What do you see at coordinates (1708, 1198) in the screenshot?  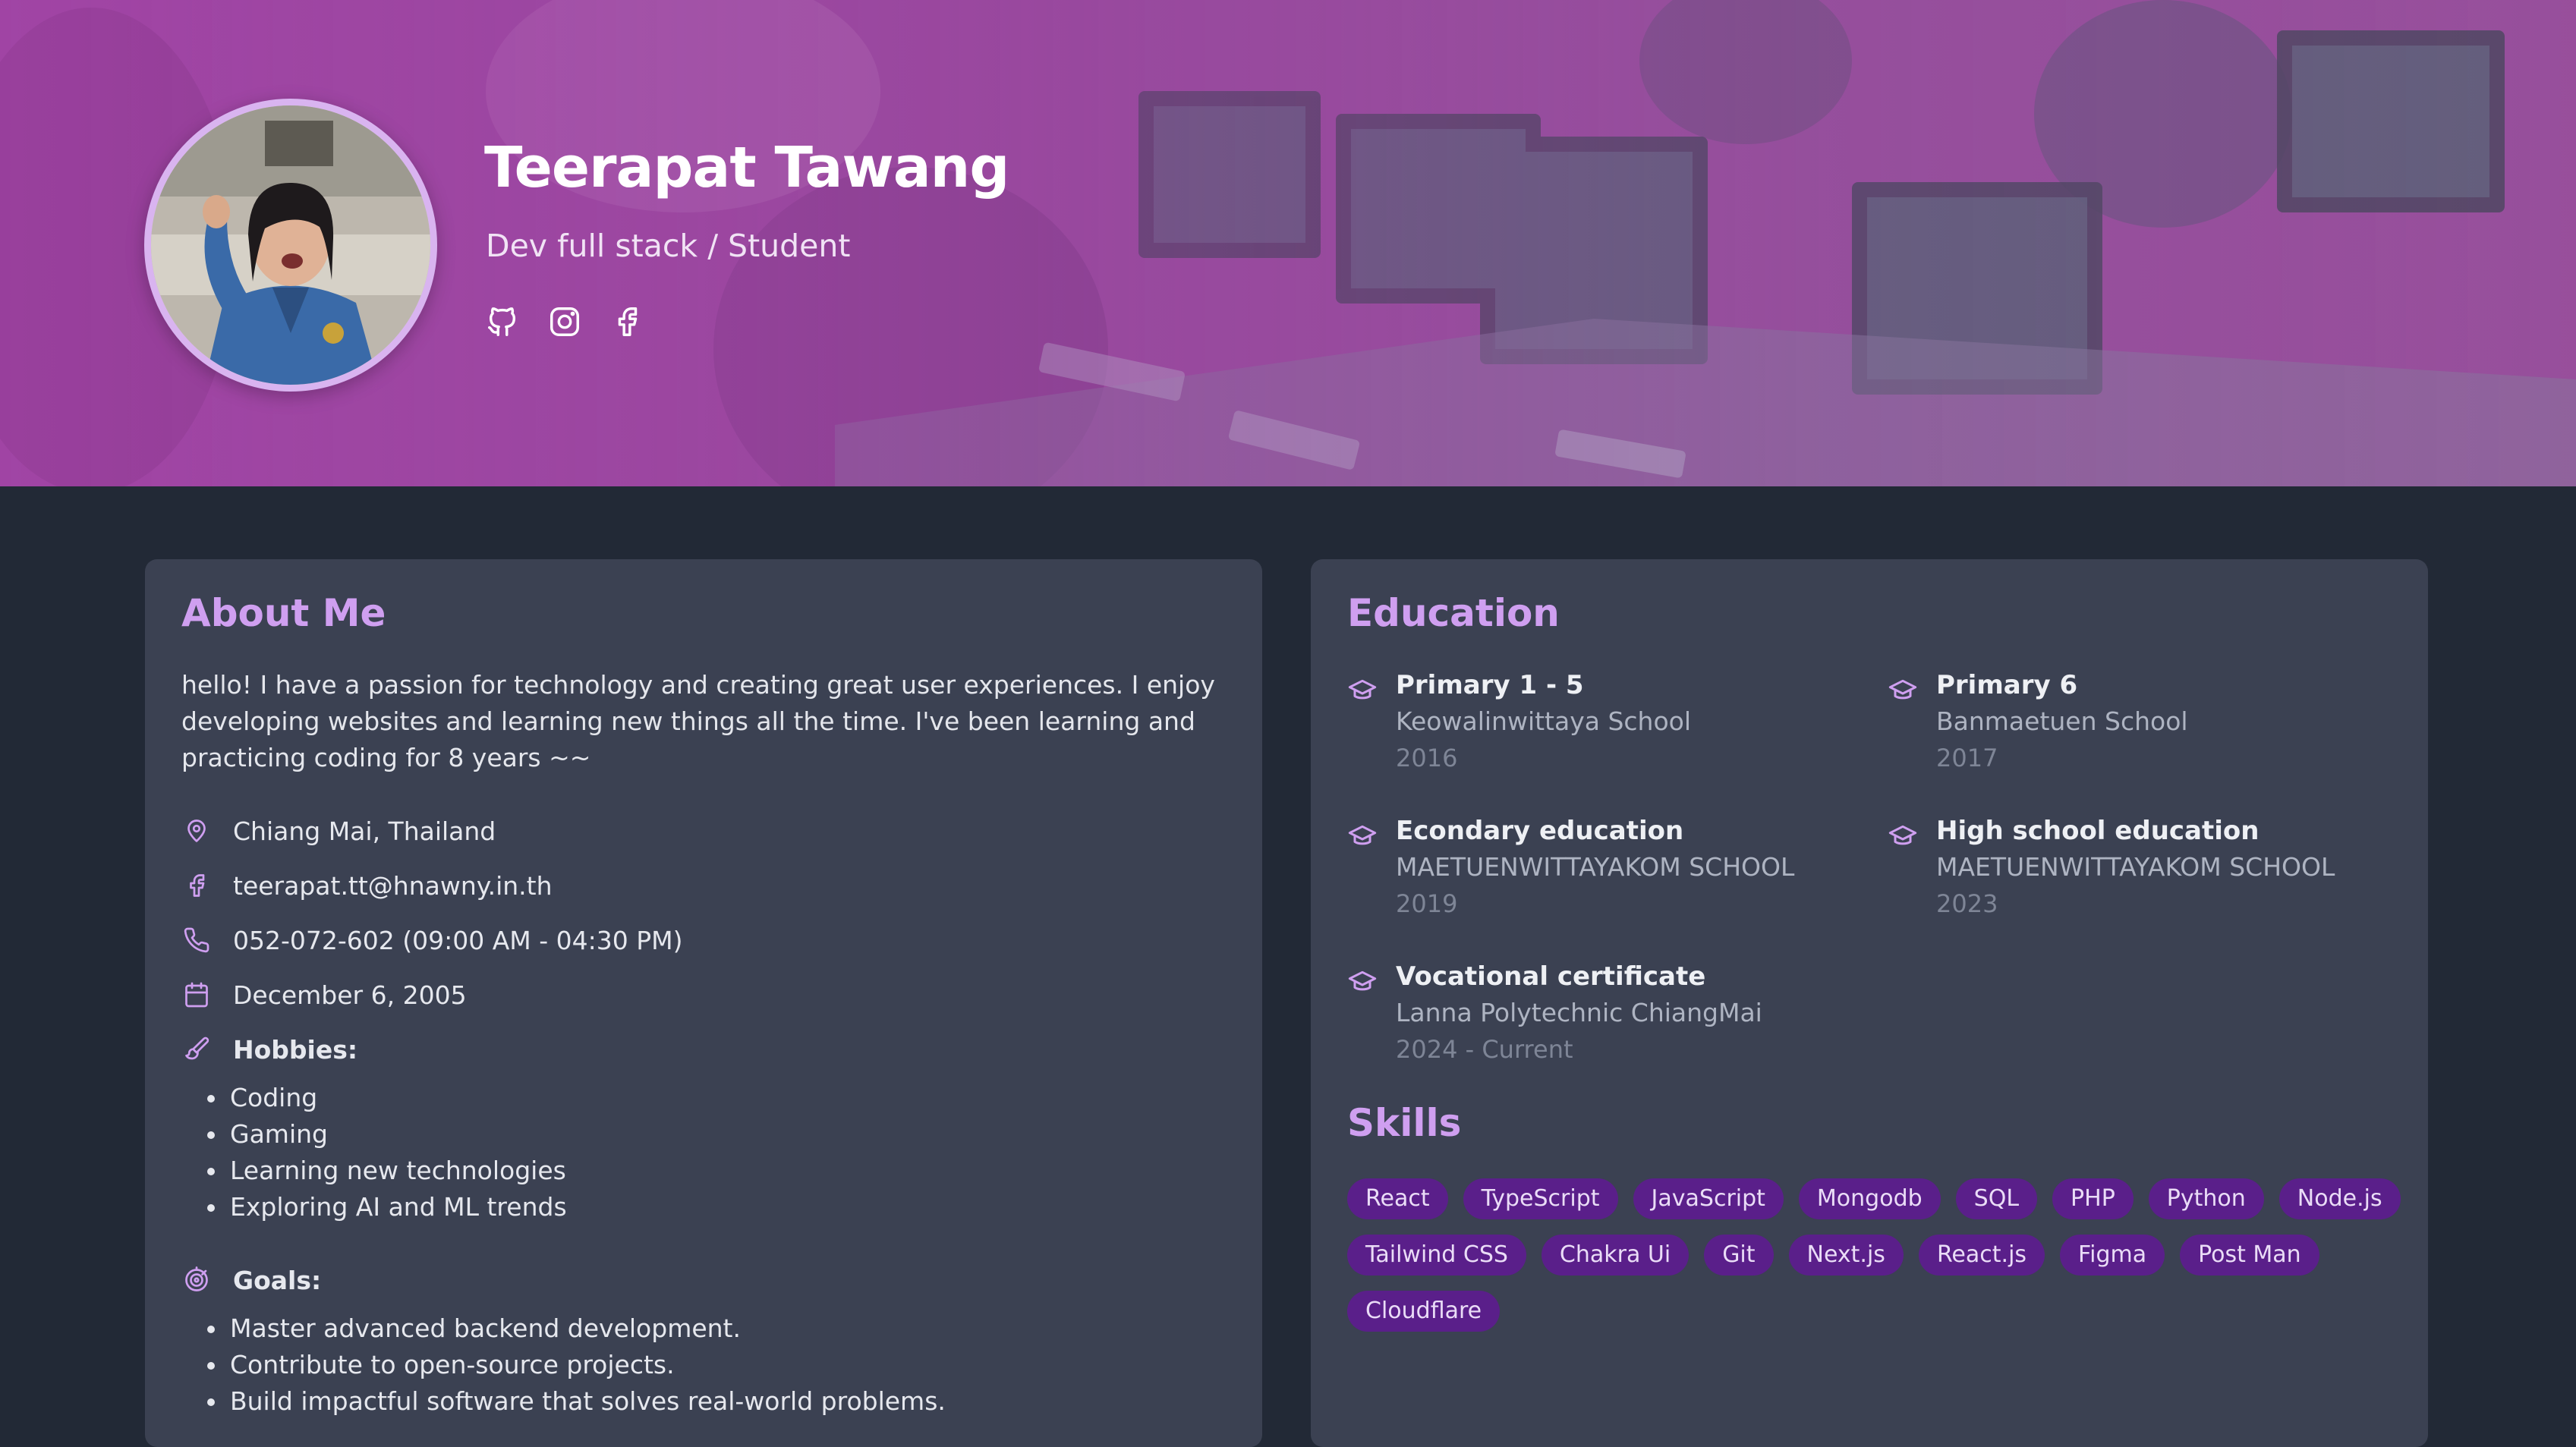 I see `skill-tag: JavaScript` at bounding box center [1708, 1198].